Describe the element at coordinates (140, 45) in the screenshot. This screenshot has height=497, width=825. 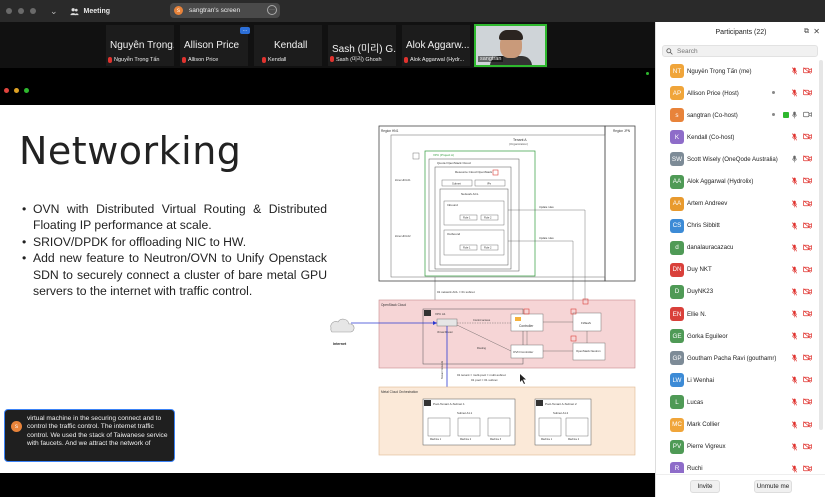
I see `video-tile: Nguyễn Trọng... Nguyễn Trọng Tấn` at that location.